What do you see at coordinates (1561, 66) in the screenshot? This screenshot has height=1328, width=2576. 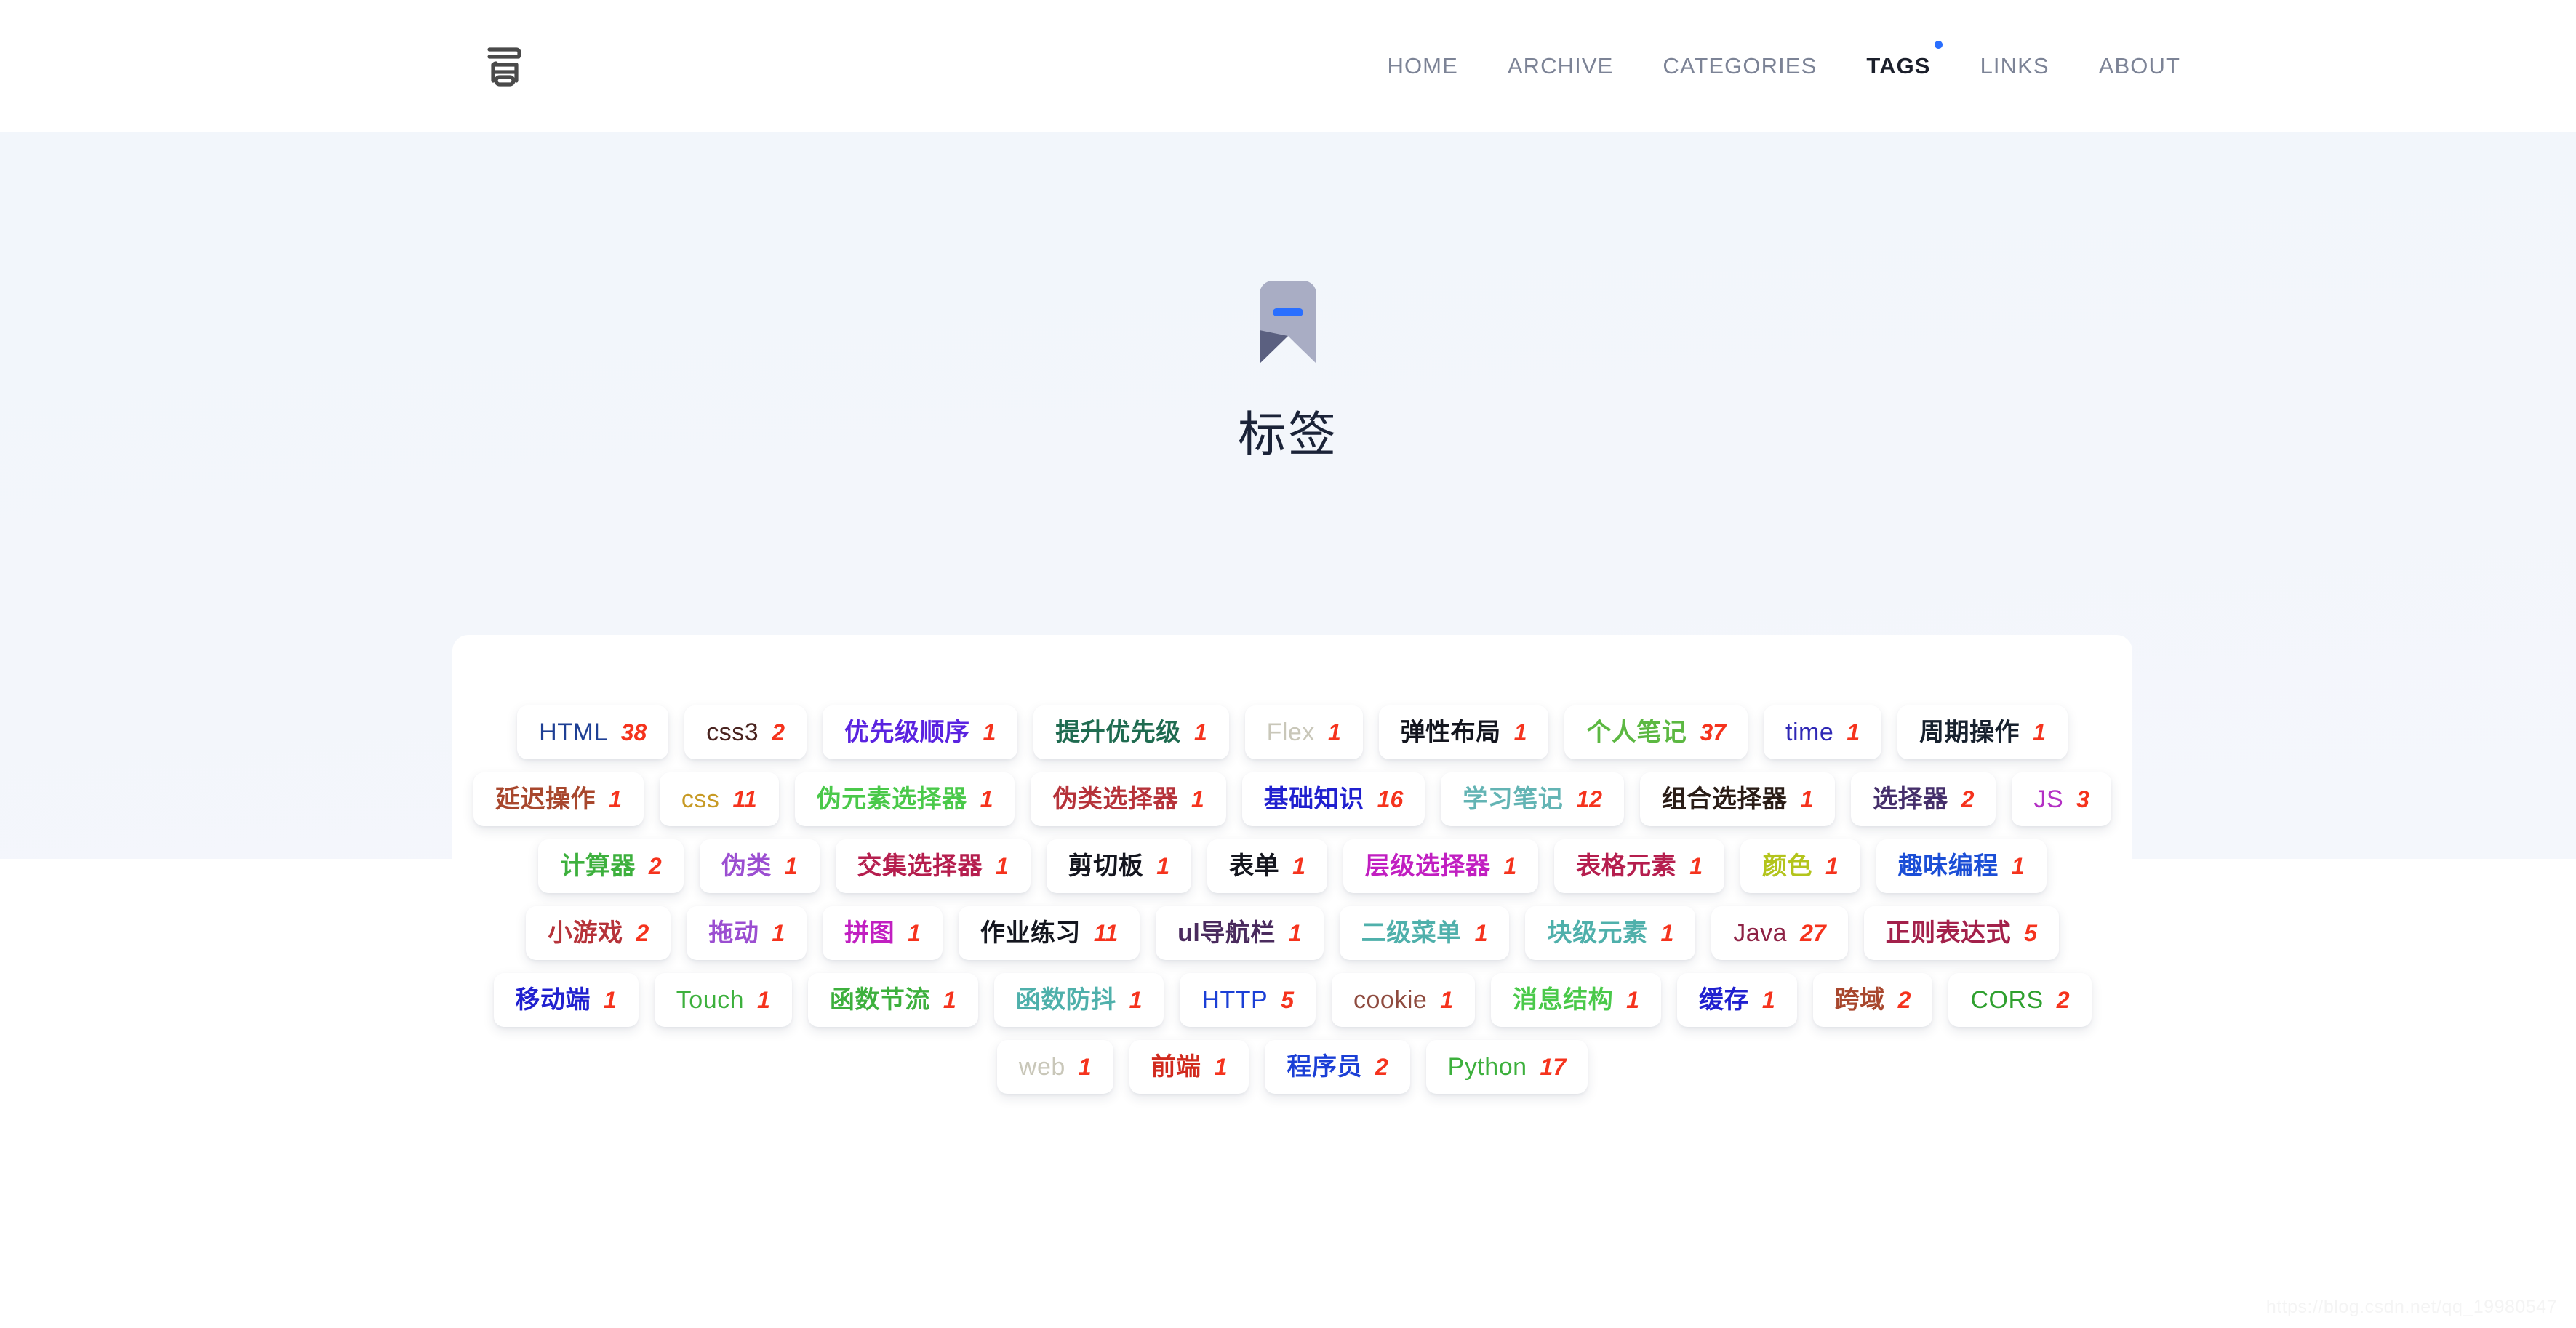 I see `nav-item-archive: ARCHIVE` at bounding box center [1561, 66].